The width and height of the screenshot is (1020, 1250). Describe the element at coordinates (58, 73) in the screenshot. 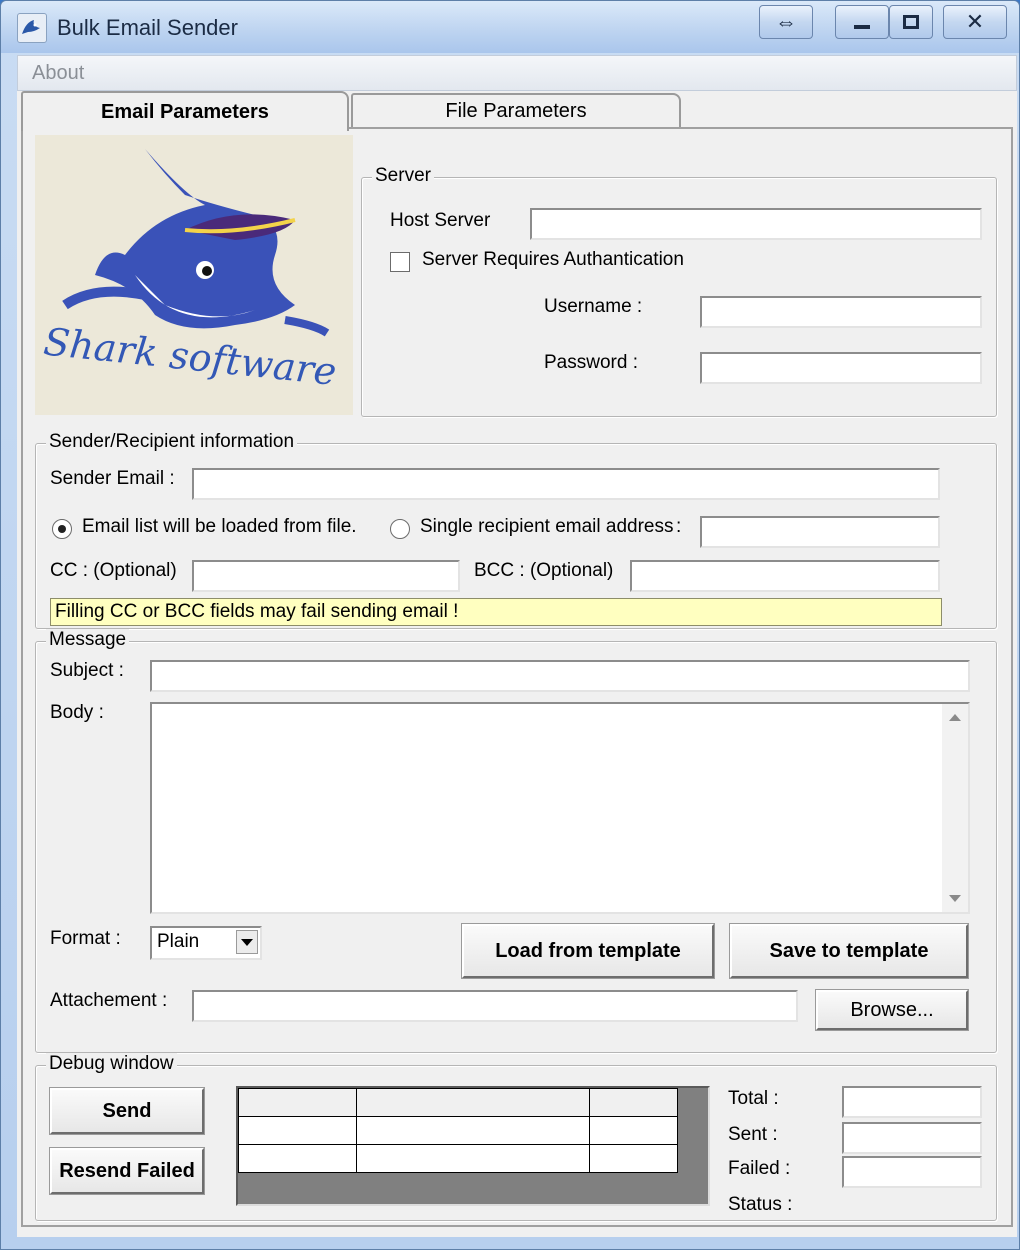

I see `menu-item-about: About` at that location.